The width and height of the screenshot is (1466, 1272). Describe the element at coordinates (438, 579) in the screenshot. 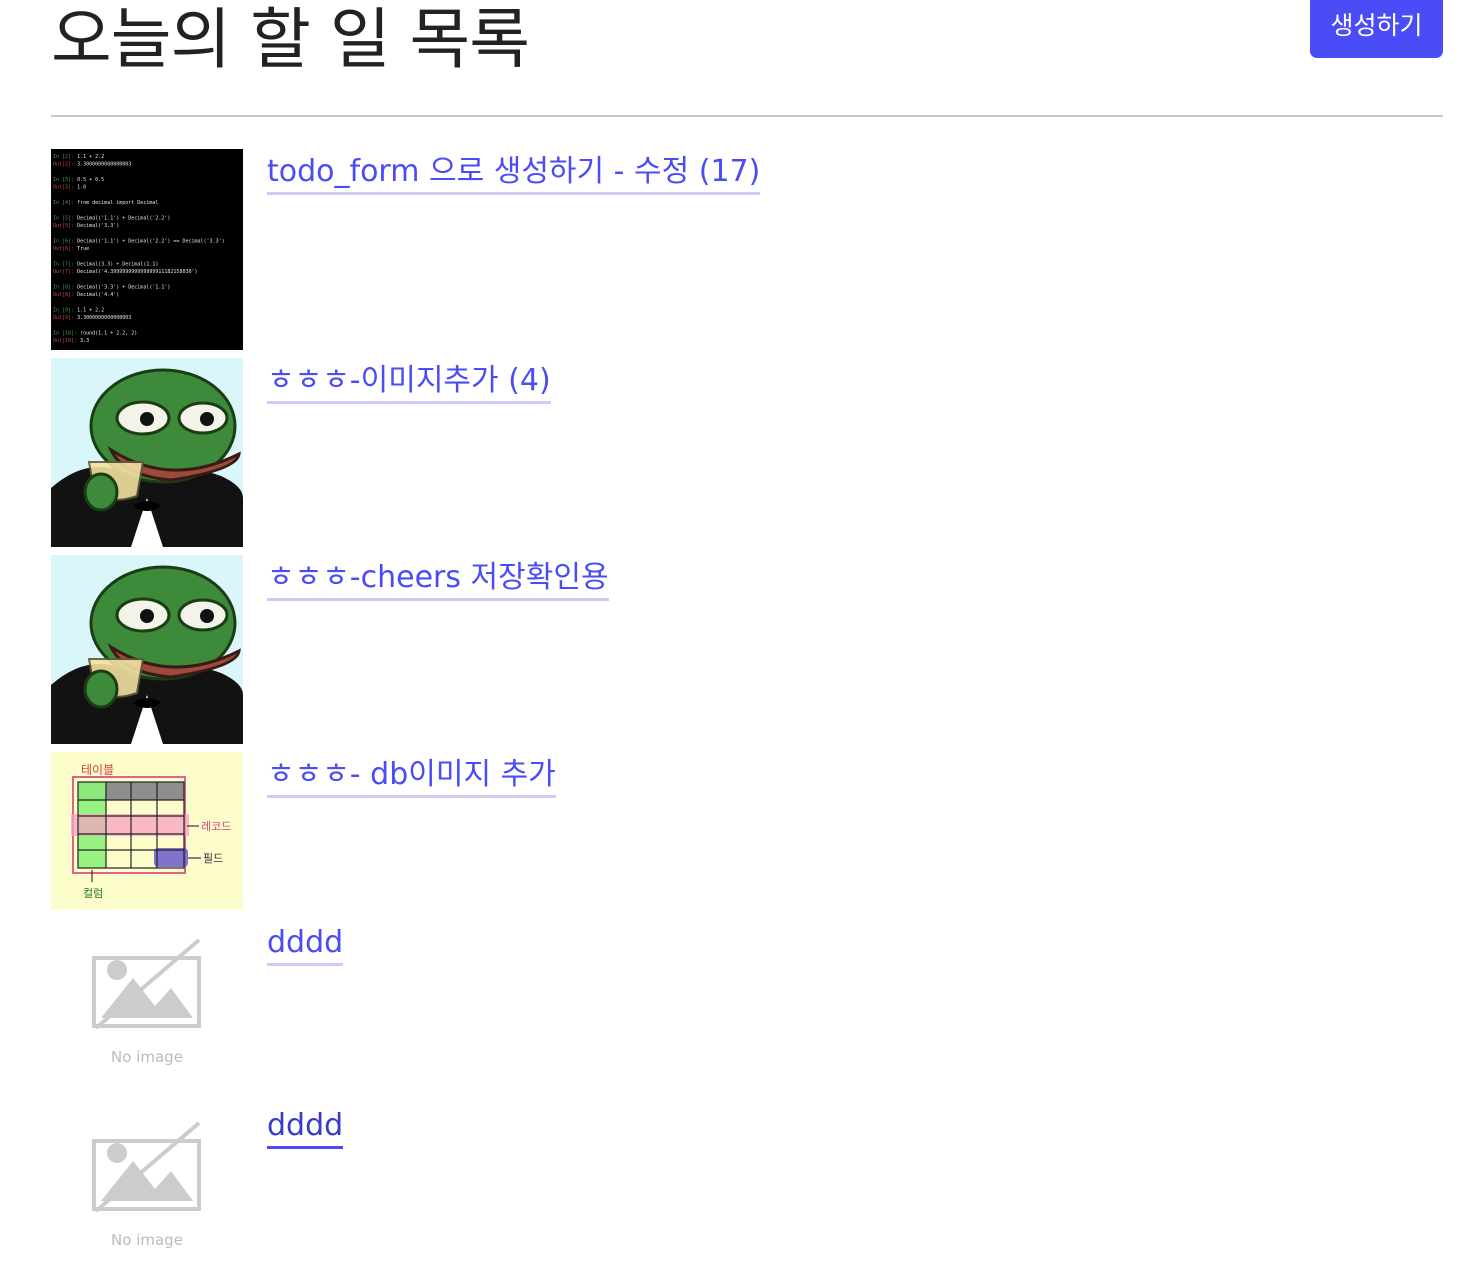

I see `todo-title-link: ㅎㅎㅎ-cheers 저장확인용` at that location.